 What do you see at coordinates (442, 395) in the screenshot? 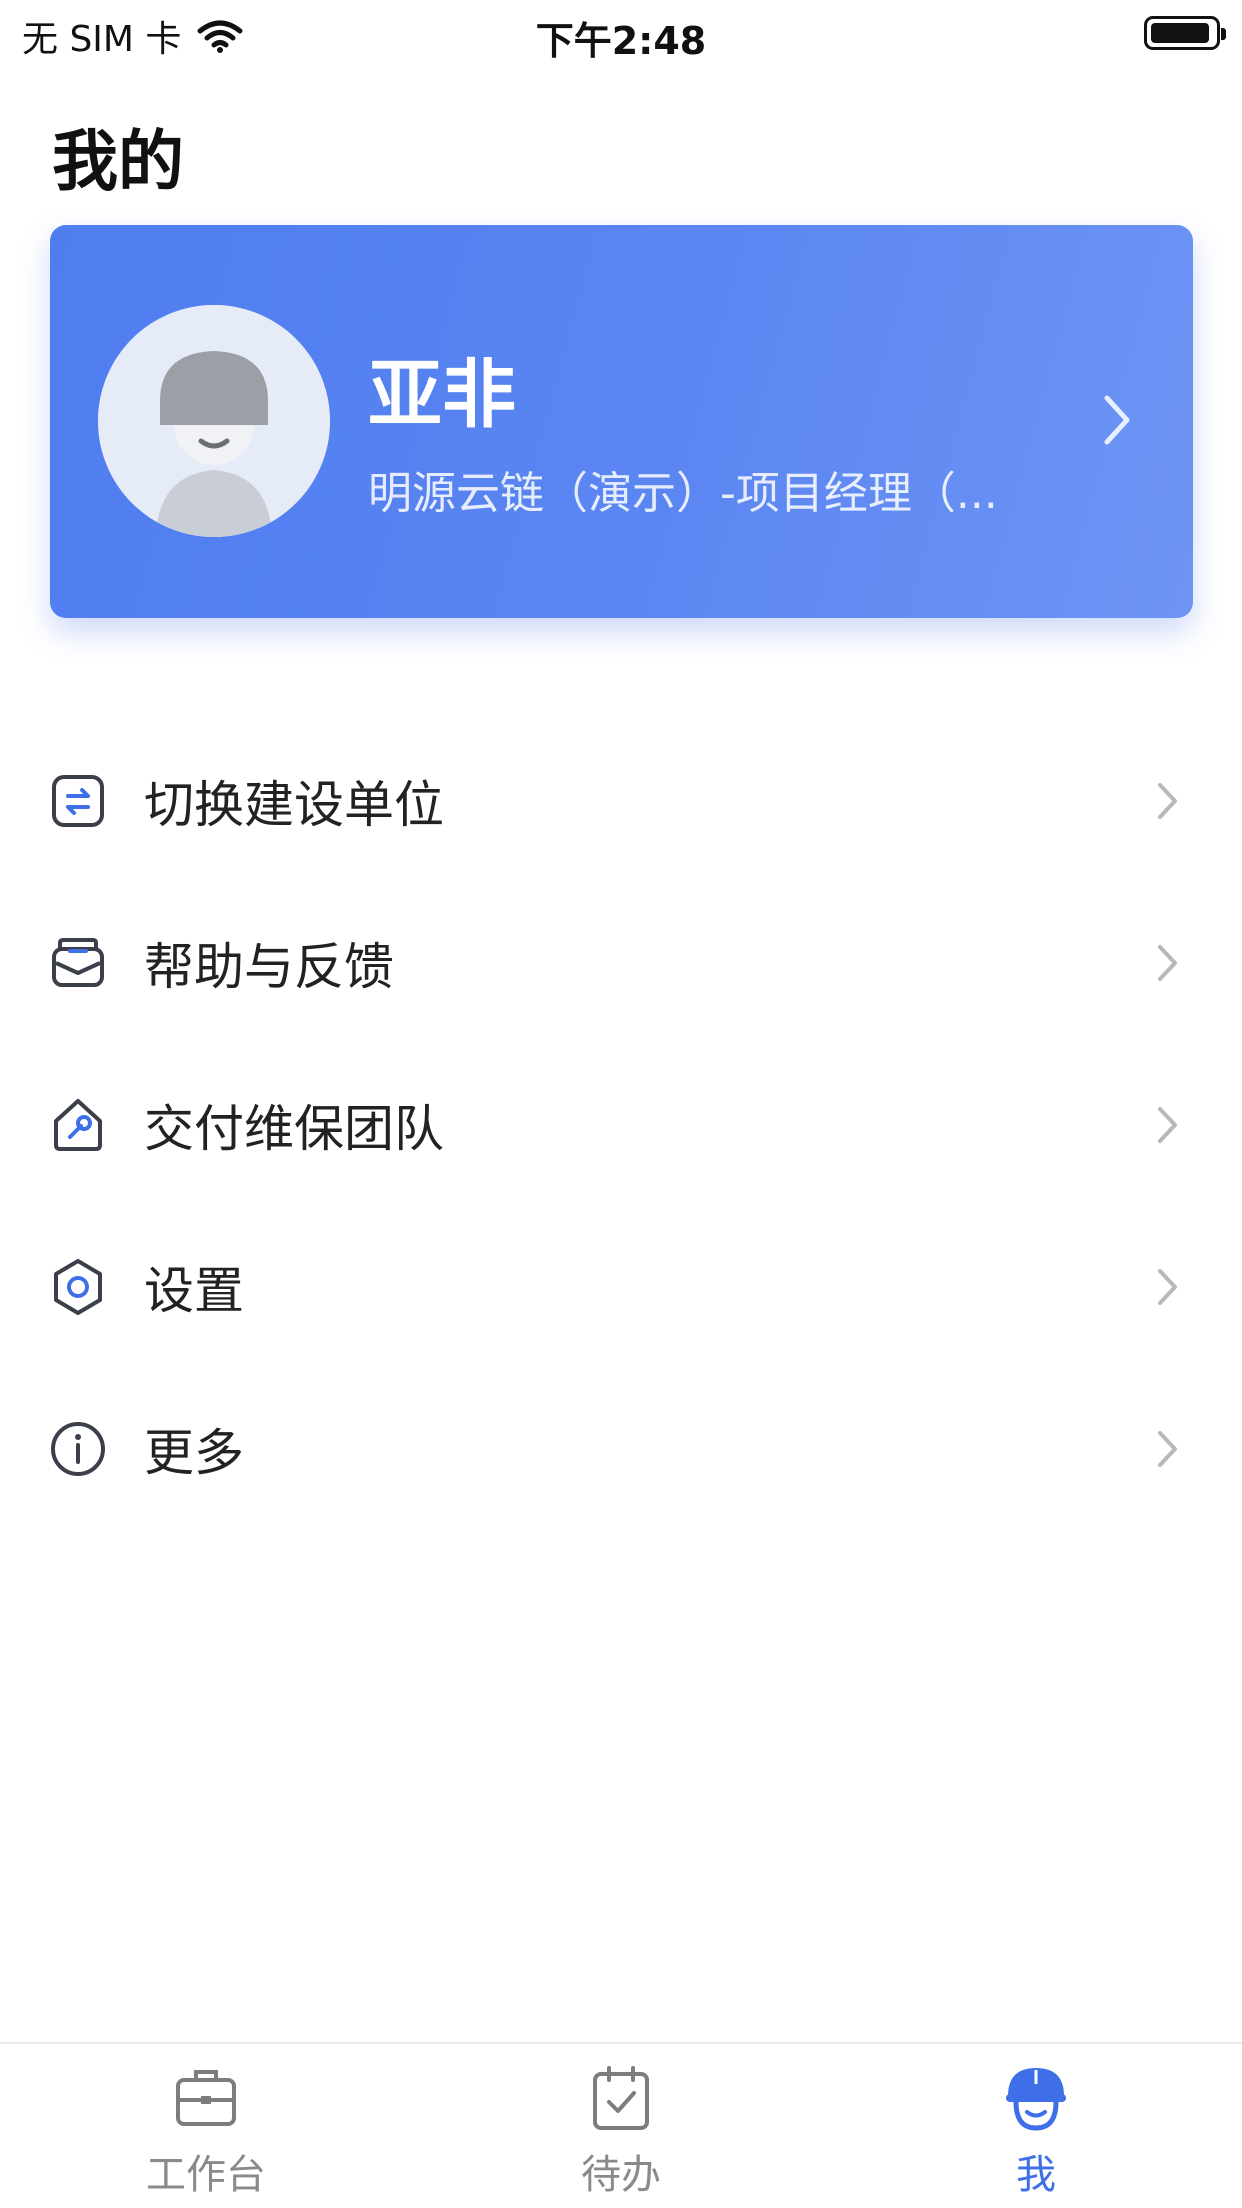
I see `user-name: 亚非` at bounding box center [442, 395].